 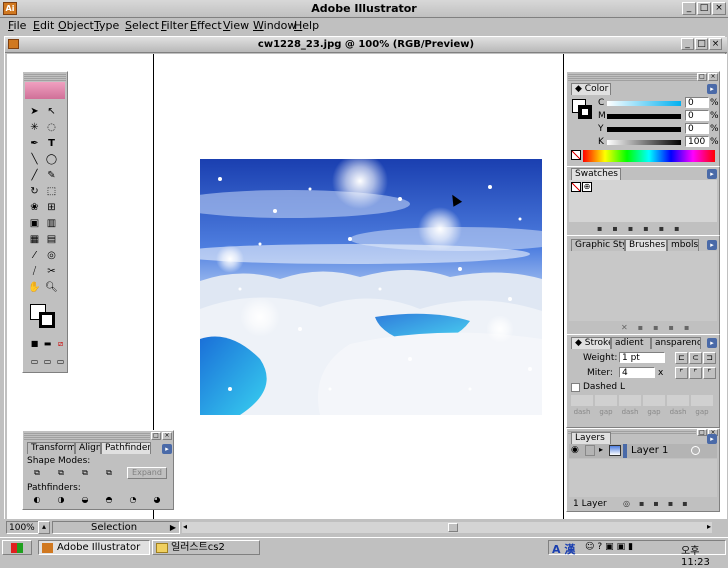 What do you see at coordinates (630, 400) in the screenshot?
I see `dash-2-input` at bounding box center [630, 400].